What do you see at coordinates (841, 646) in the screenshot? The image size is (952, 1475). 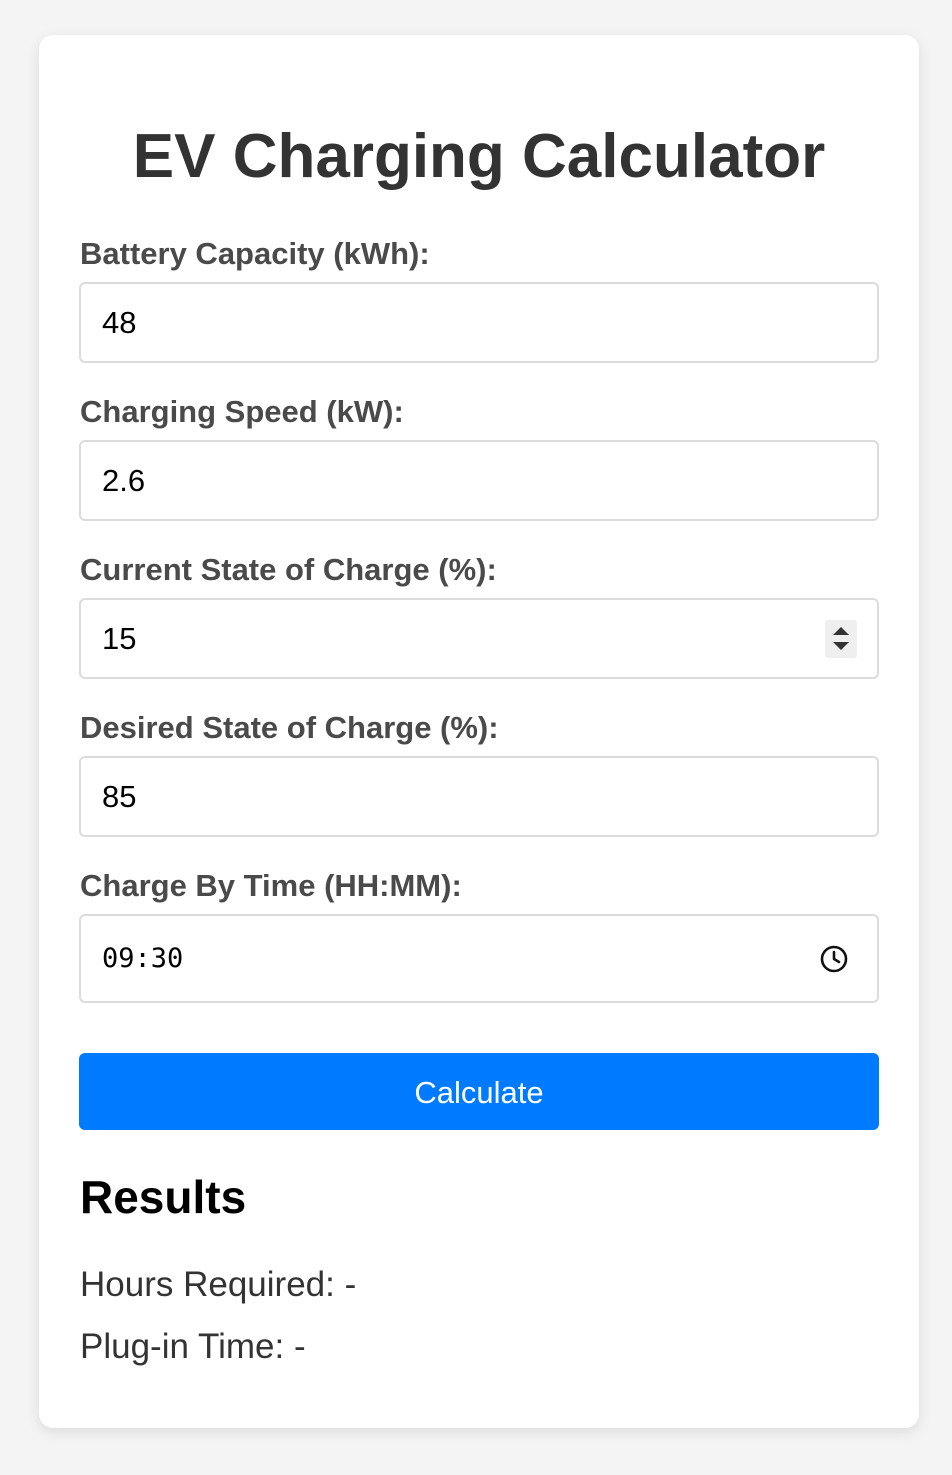 I see `spinner-down-icon` at bounding box center [841, 646].